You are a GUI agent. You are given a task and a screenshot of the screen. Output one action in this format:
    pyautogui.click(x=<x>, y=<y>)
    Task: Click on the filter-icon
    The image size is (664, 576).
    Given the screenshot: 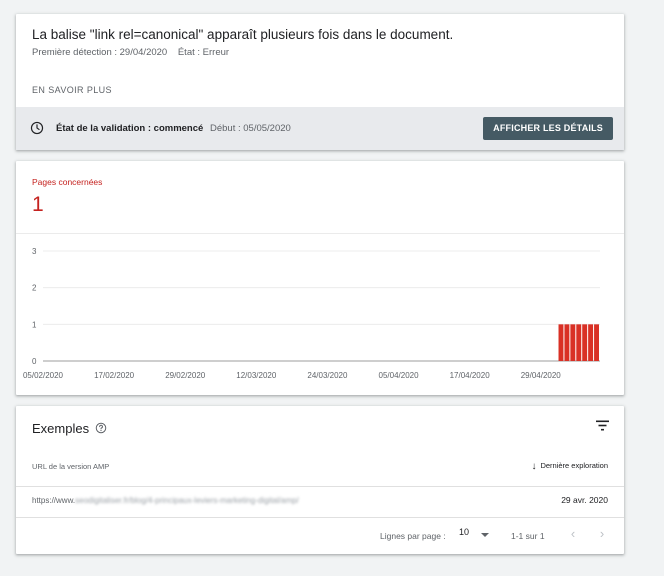 What is the action you would take?
    pyautogui.click(x=602, y=425)
    